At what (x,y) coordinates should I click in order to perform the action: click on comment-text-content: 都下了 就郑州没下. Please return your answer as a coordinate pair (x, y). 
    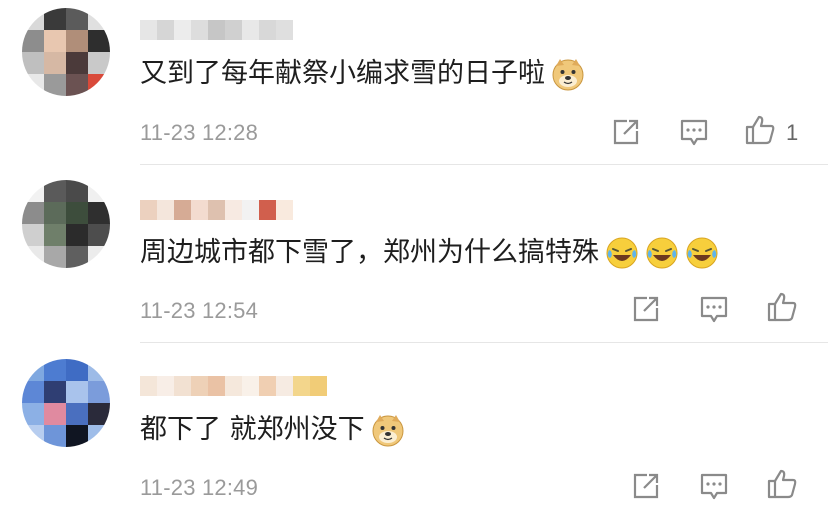
    Looking at the image, I should click on (252, 429).